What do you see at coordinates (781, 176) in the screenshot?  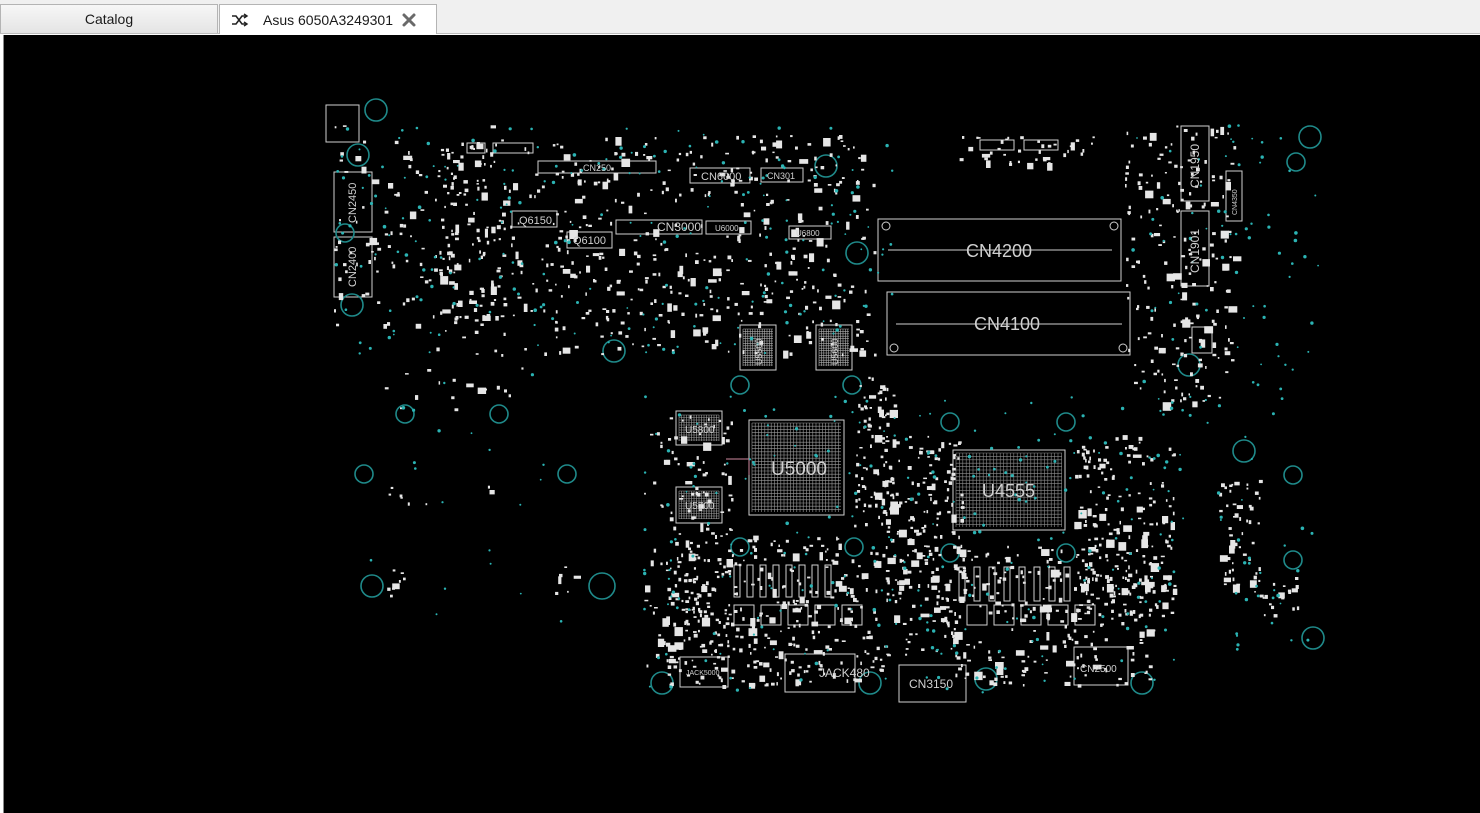 I see `label-cn301: CN301` at bounding box center [781, 176].